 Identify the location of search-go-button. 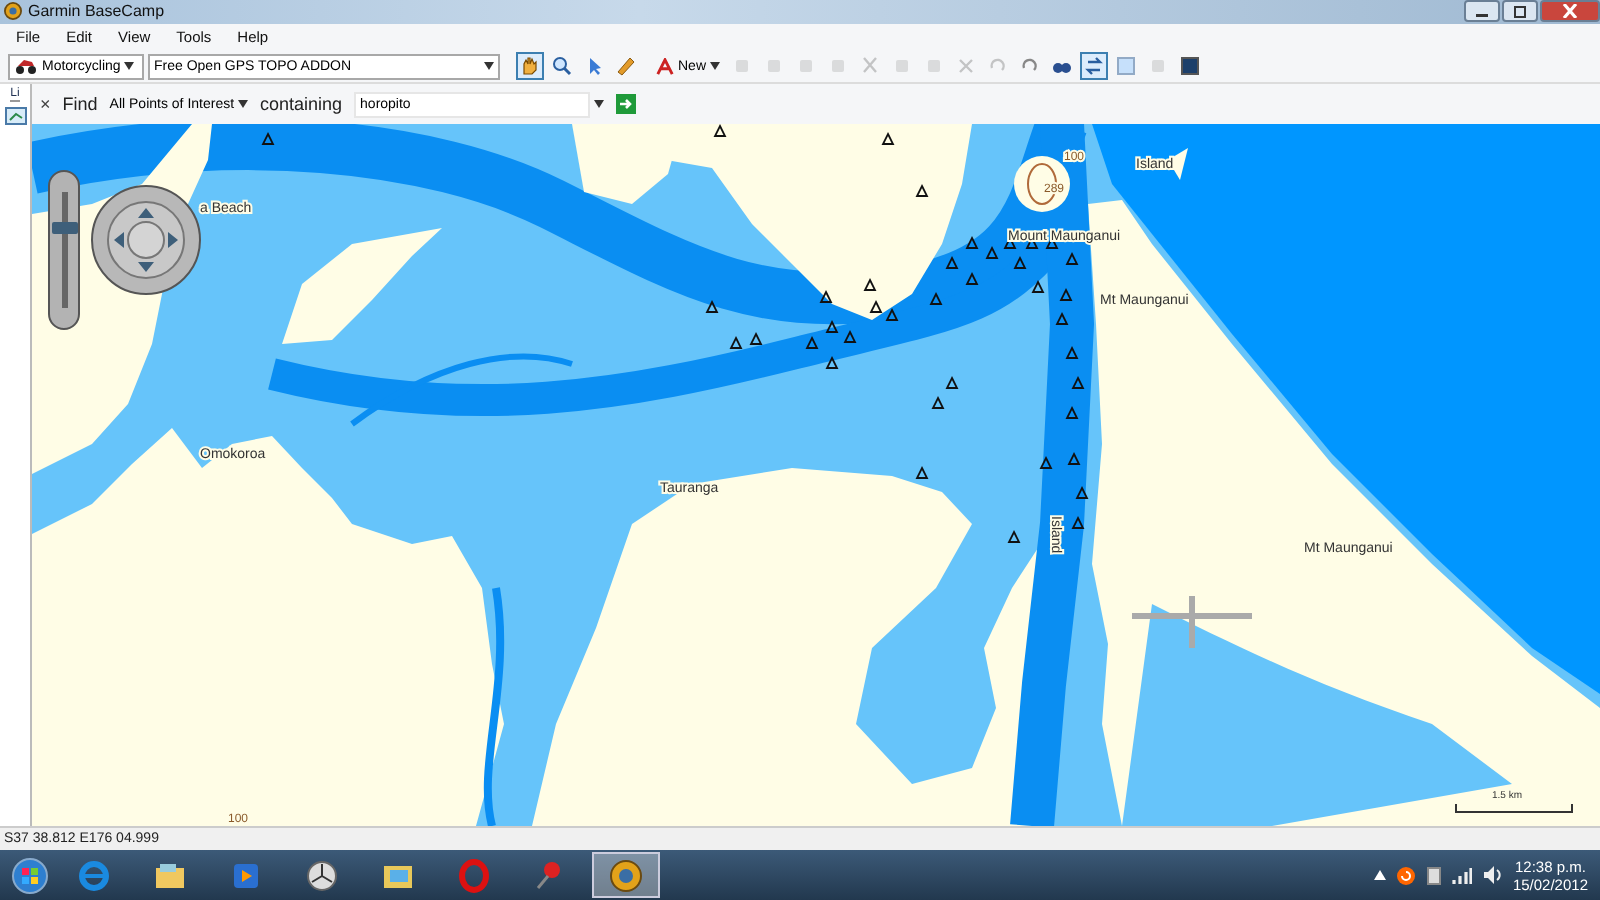
(626, 104).